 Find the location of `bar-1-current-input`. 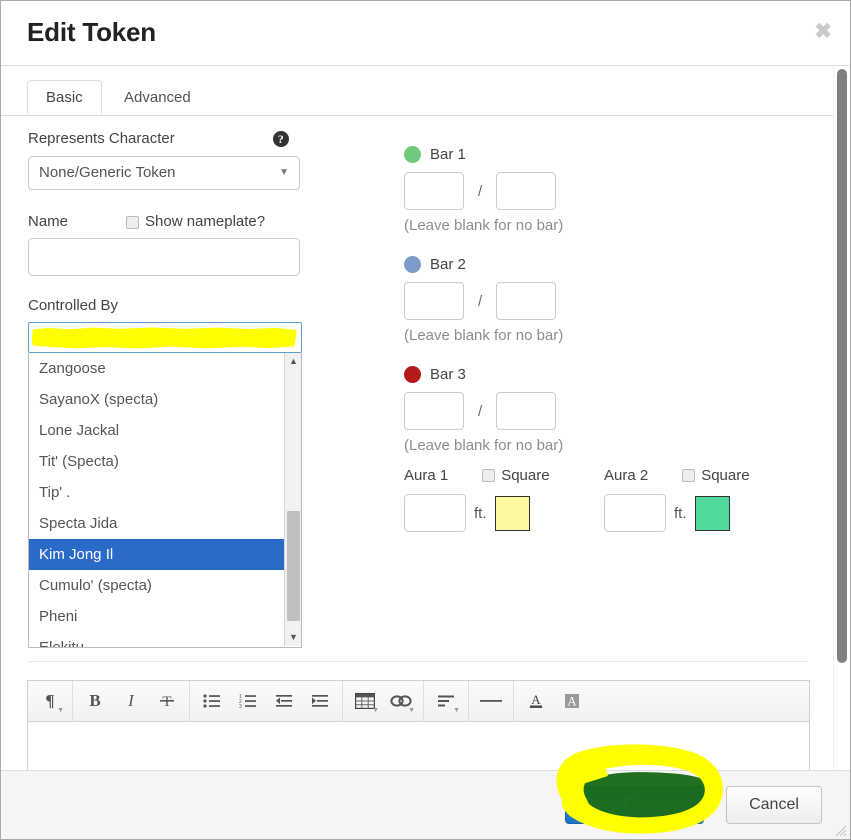

bar-1-current-input is located at coordinates (434, 191).